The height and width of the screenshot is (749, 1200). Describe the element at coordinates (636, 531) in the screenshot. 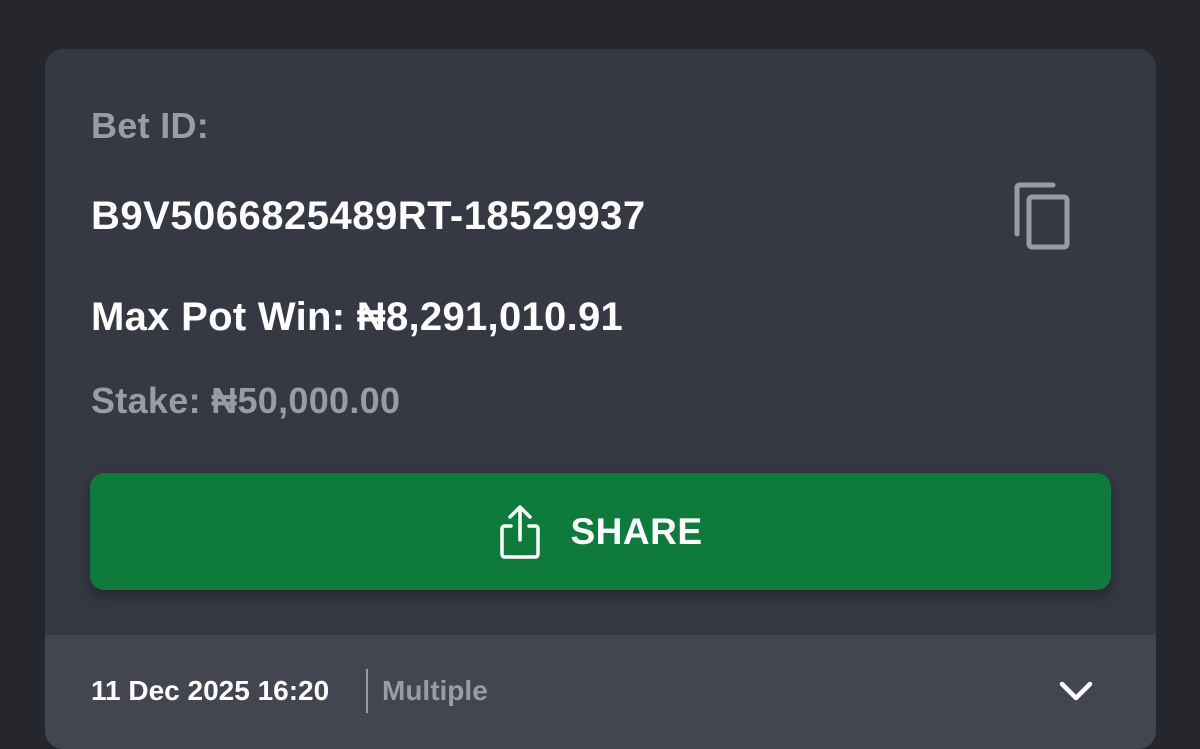

I see `share-button-label: SHARE` at that location.